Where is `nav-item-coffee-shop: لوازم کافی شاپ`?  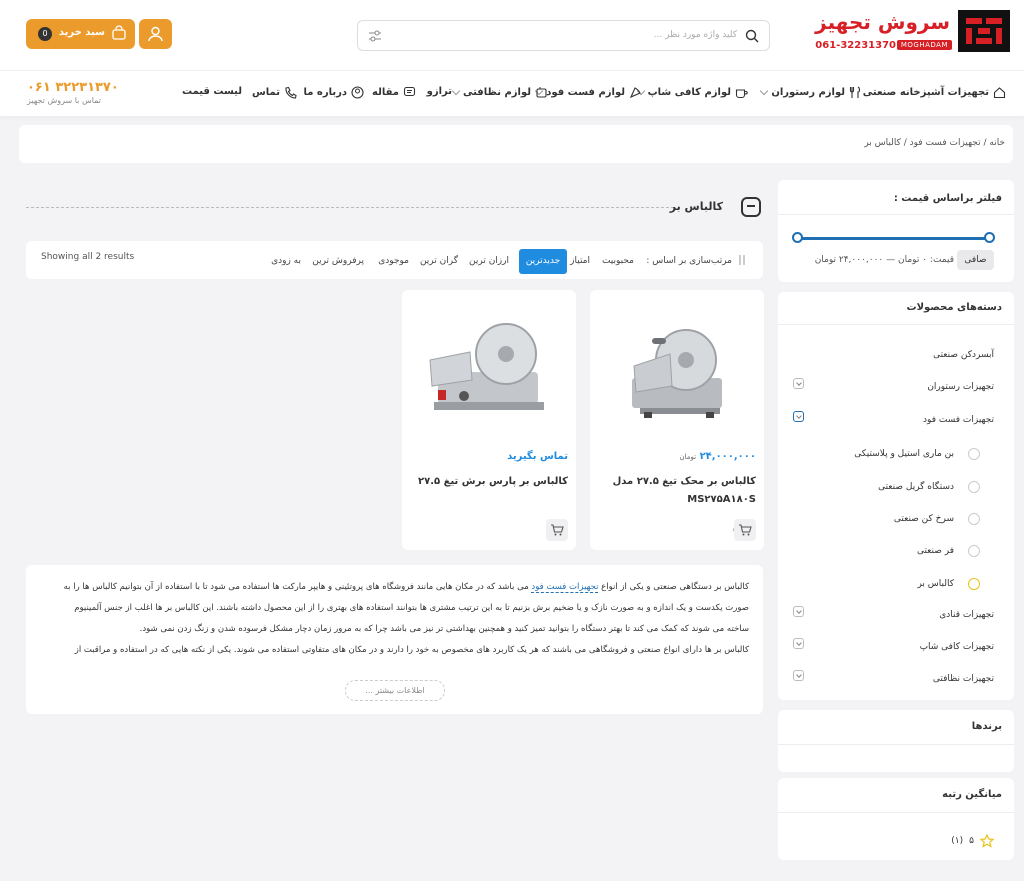 nav-item-coffee-shop: لوازم کافی شاپ is located at coordinates (692, 92).